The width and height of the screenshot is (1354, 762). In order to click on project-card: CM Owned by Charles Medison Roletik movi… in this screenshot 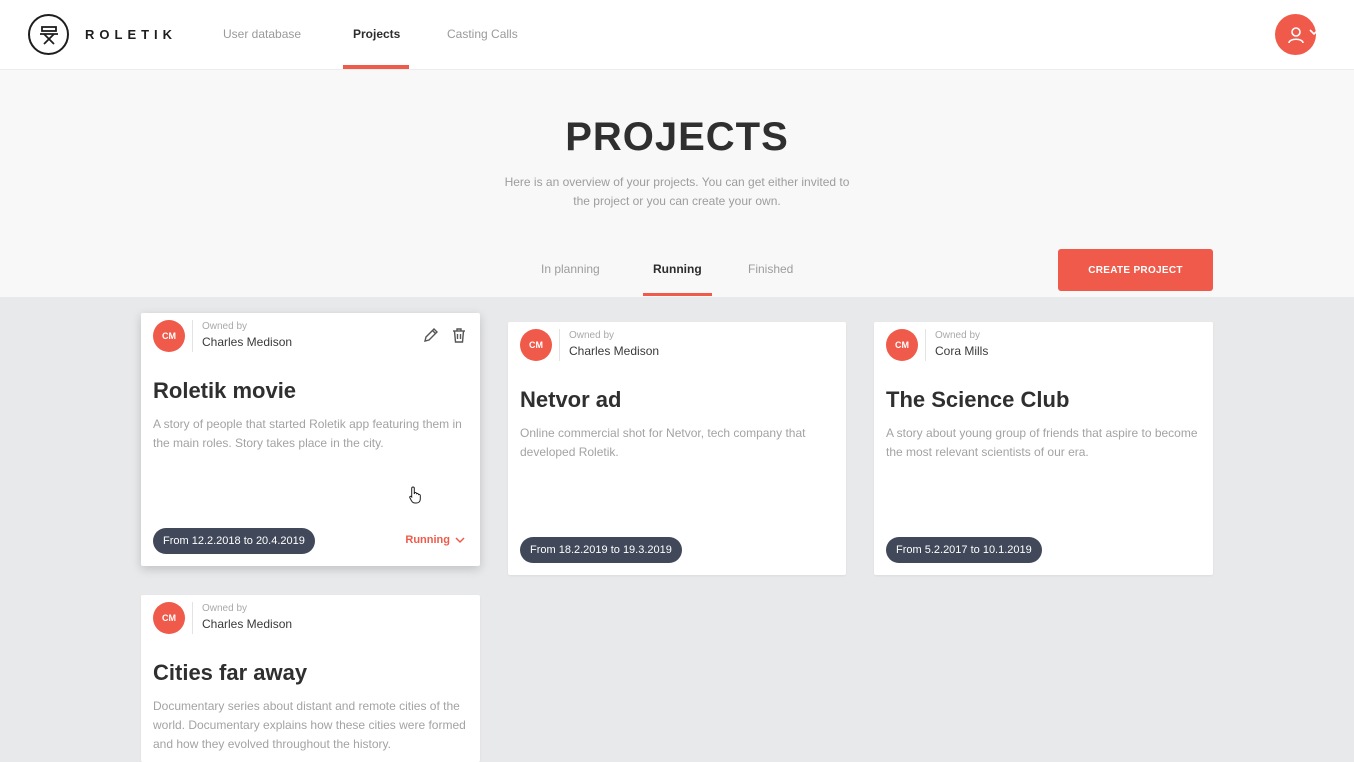, I will do `click(310, 439)`.